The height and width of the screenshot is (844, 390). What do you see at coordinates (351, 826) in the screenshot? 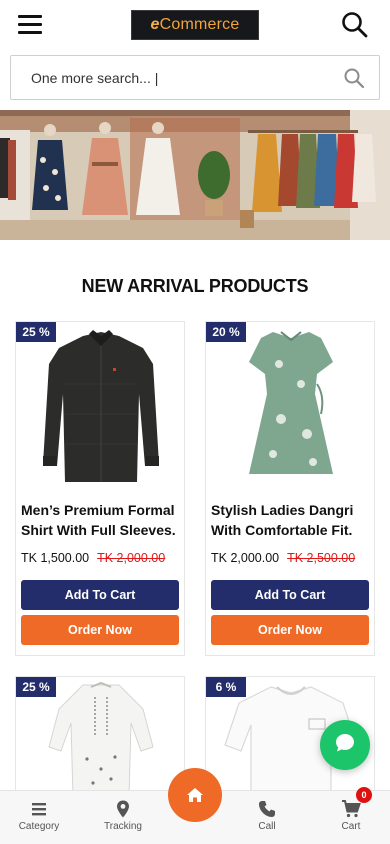
I see `nav-label: Cart` at bounding box center [351, 826].